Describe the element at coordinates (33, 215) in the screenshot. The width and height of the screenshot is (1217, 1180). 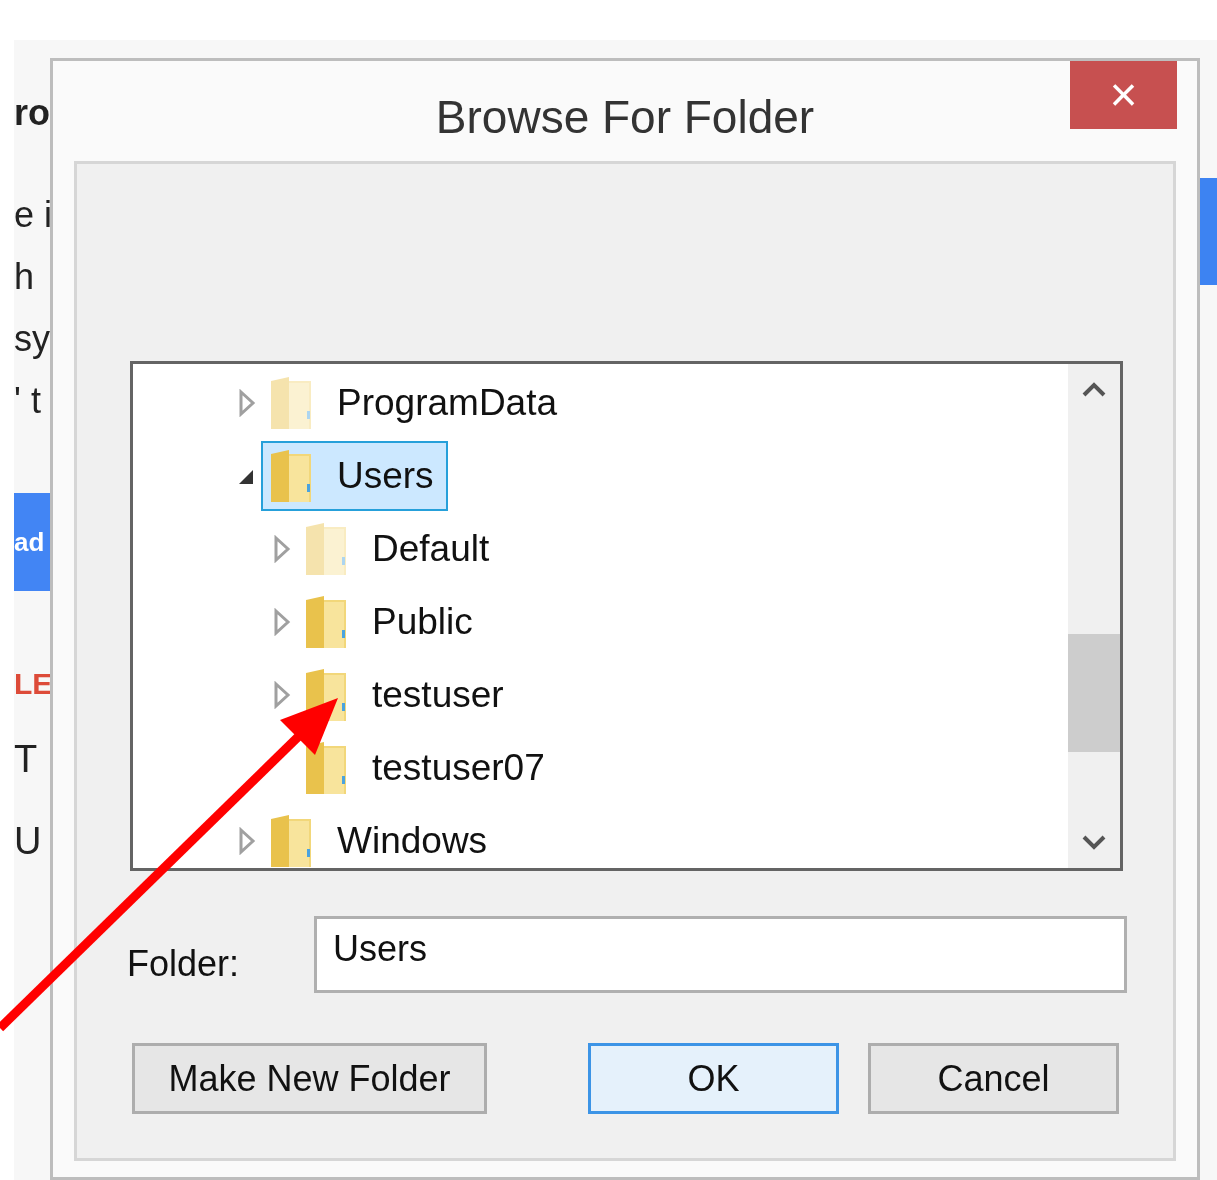
I see `page-text-fragment: e i` at that location.